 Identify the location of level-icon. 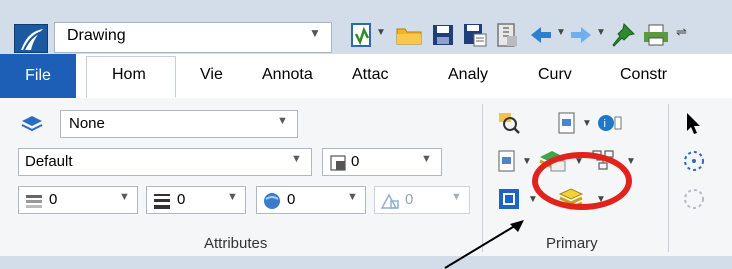
(32, 123).